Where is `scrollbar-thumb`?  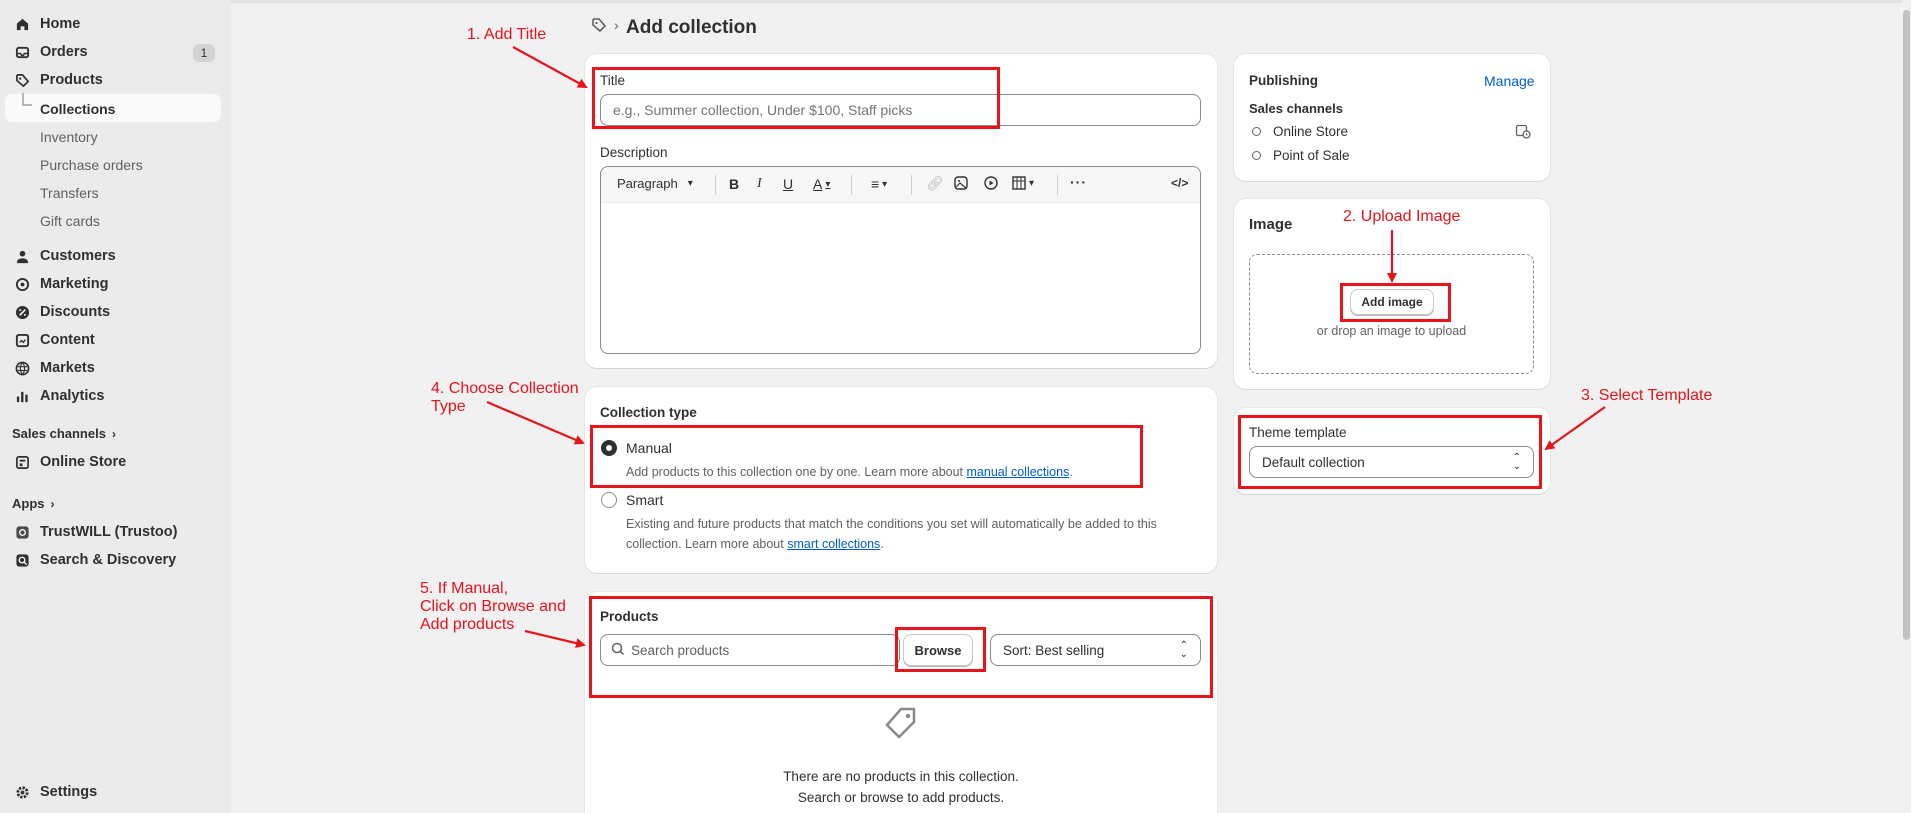 scrollbar-thumb is located at coordinates (1906, 325).